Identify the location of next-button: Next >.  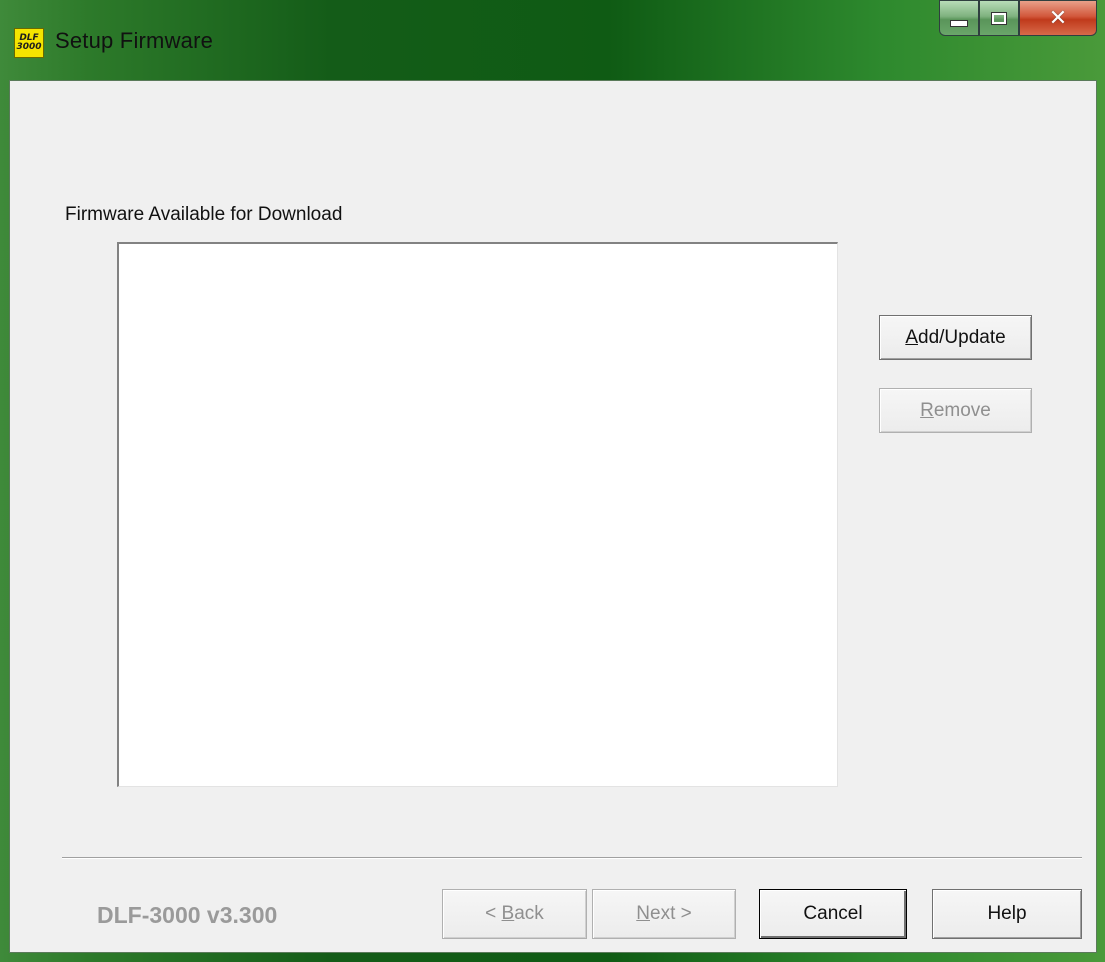
(664, 914).